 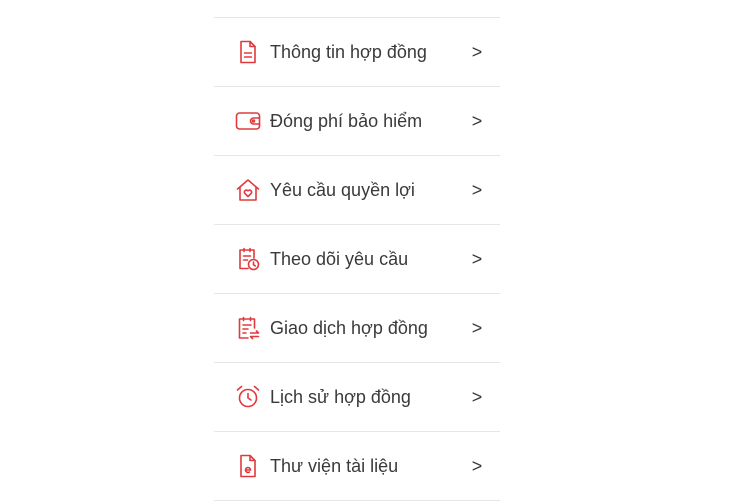 I want to click on menu-item-contract-history: Lịch sử hợp đồng >, so click(x=357, y=397).